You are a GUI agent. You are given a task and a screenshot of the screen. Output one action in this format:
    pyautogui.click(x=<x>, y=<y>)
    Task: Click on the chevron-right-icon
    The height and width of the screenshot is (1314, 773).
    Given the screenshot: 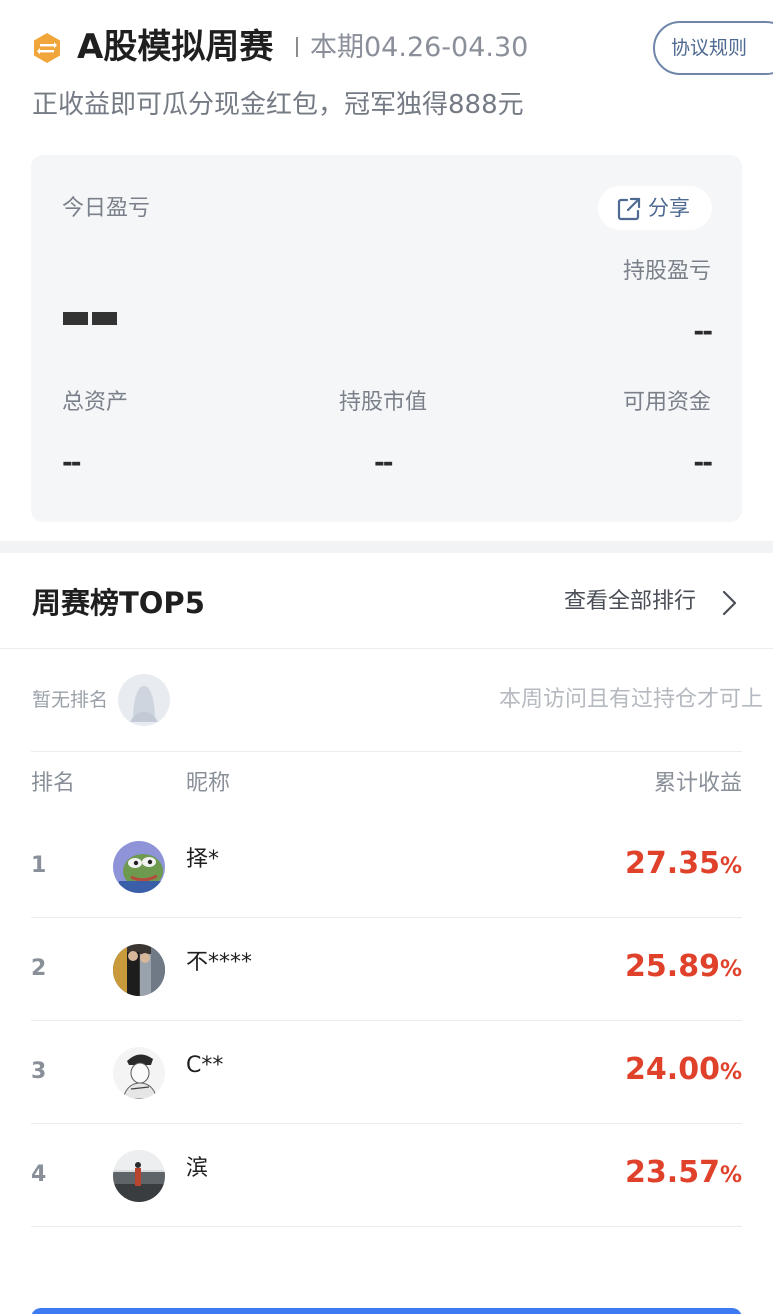 What is the action you would take?
    pyautogui.click(x=729, y=603)
    